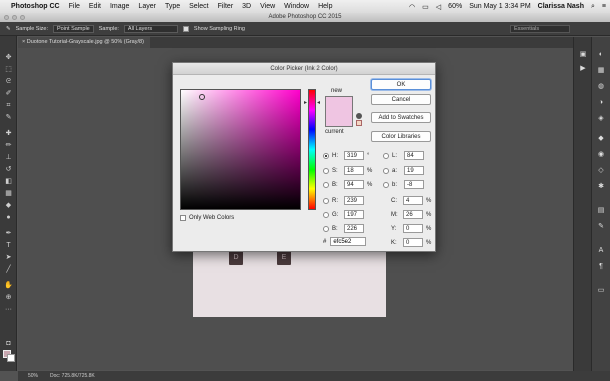 The width and height of the screenshot is (610, 381). Describe the element at coordinates (438, 7) in the screenshot. I see `volume-icon: ◁` at that location.